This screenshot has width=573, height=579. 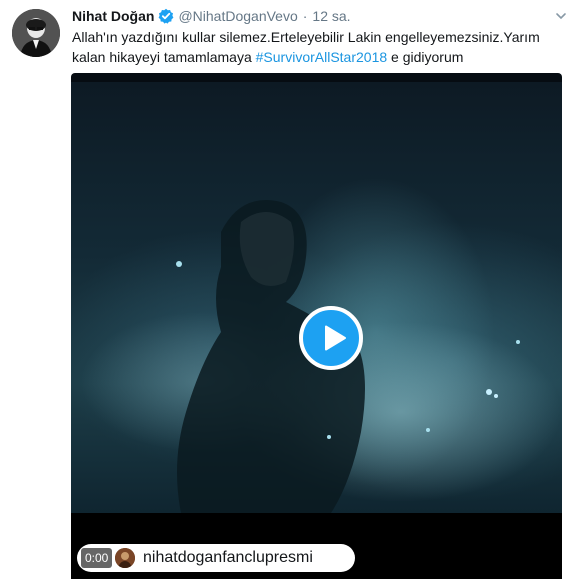 I want to click on tweet-text-part2: e gidiyorum, so click(x=425, y=57).